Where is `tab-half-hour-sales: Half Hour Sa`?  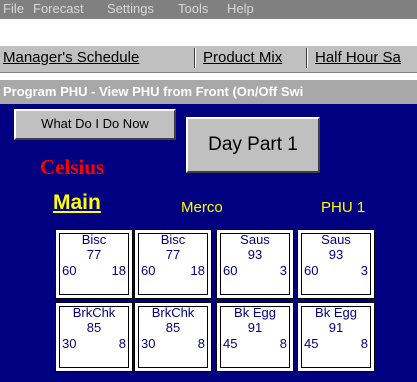
tab-half-hour-sales: Half Hour Sa is located at coordinates (358, 58).